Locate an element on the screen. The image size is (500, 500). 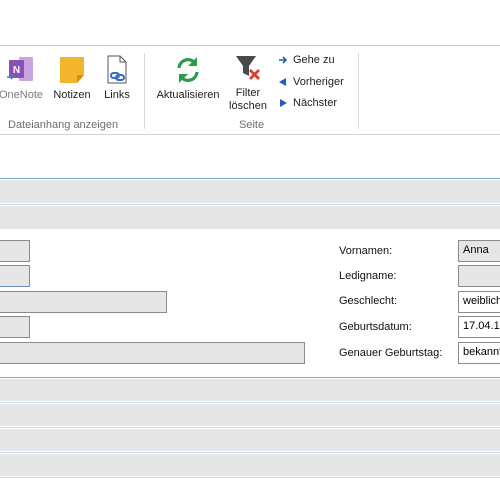
filter-loeschen-button: Filter löschen is located at coordinates (248, 82).